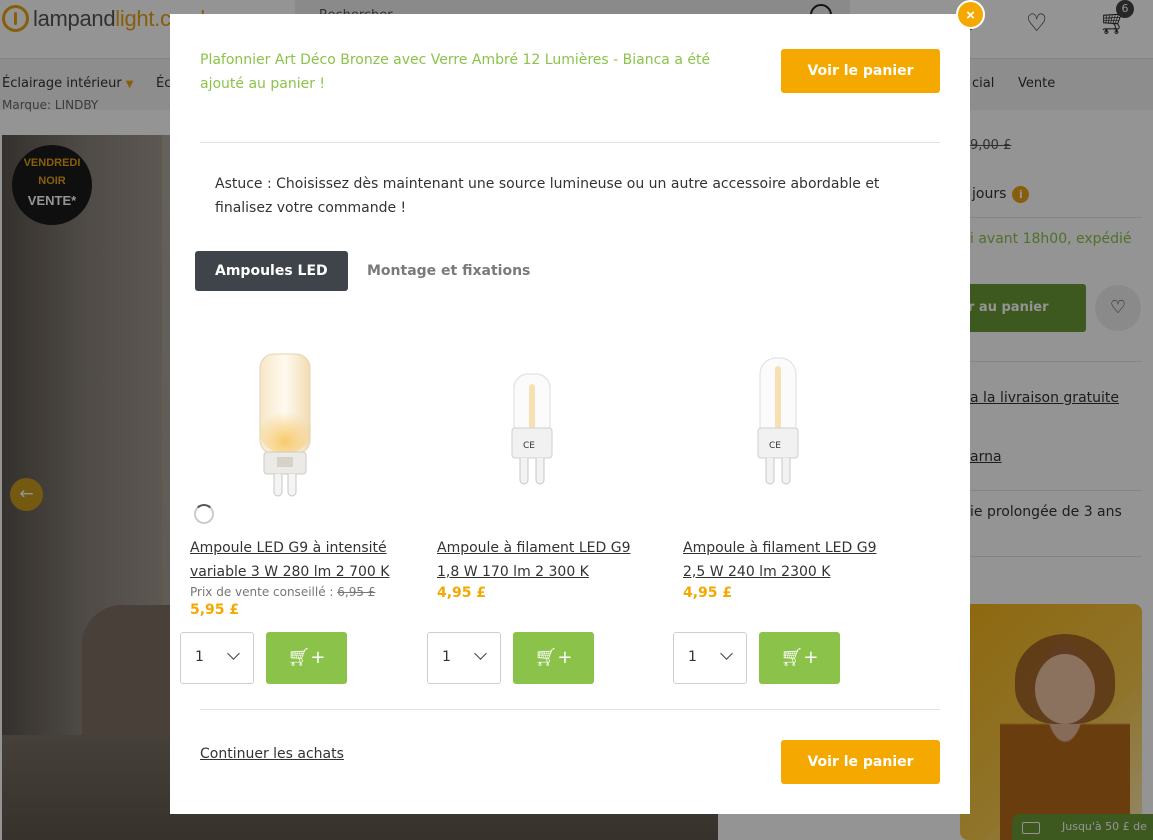 The width and height of the screenshot is (1153, 840). What do you see at coordinates (860, 71) in the screenshot?
I see `view-cart-button-top: Voir le panier` at bounding box center [860, 71].